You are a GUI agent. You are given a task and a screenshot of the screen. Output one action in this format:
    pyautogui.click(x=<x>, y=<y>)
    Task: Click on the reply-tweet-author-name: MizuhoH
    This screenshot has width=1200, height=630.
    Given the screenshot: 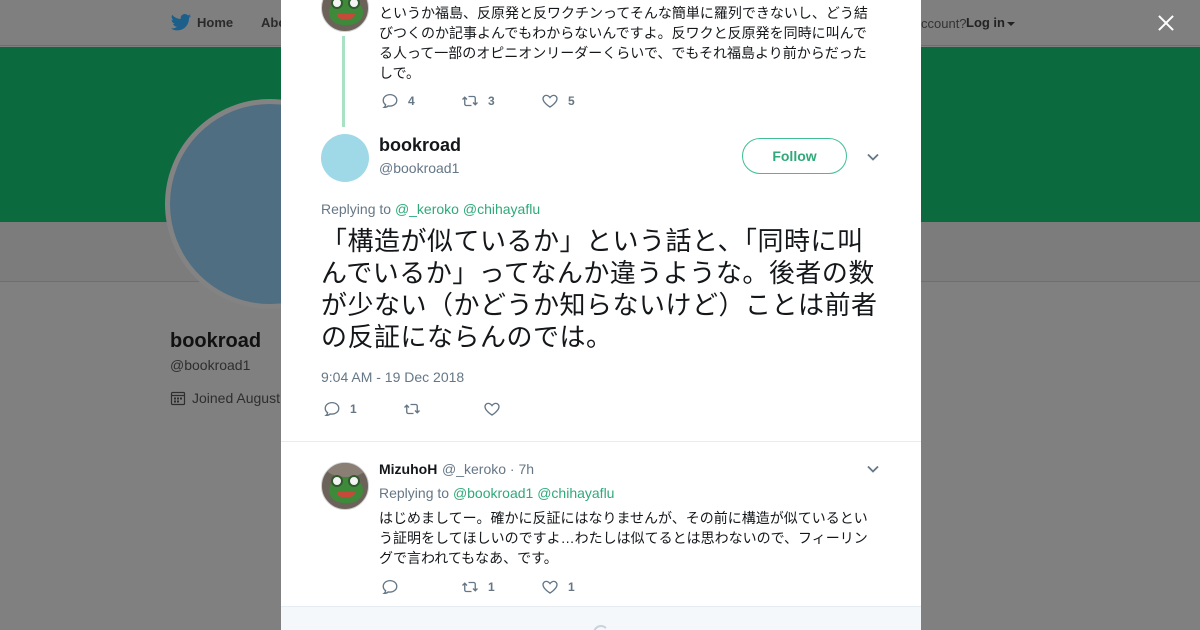 What is the action you would take?
    pyautogui.click(x=408, y=469)
    